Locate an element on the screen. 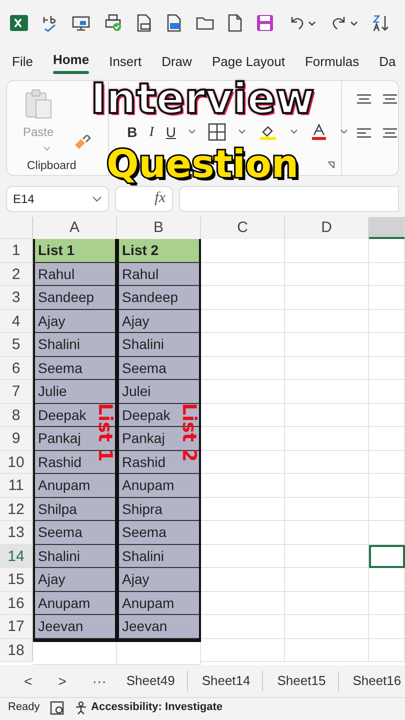 This screenshot has height=720, width=405. sheet-tab: Sheet16 is located at coordinates (378, 681).